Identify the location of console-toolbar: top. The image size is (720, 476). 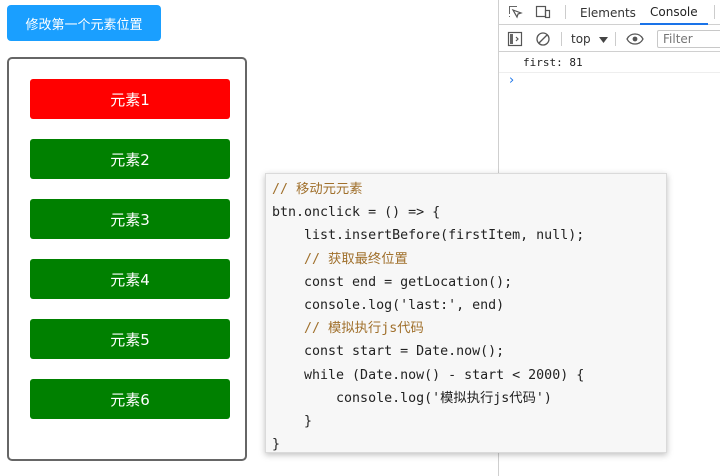
(609, 39).